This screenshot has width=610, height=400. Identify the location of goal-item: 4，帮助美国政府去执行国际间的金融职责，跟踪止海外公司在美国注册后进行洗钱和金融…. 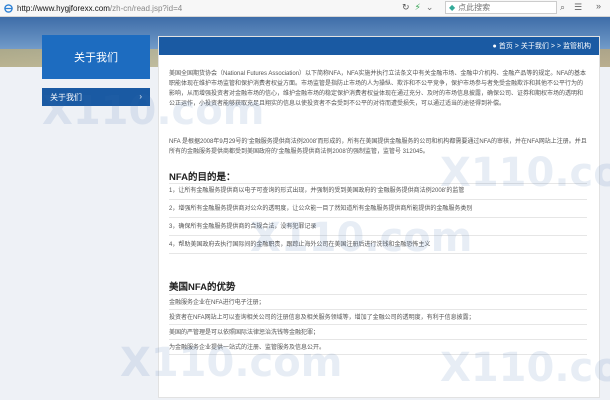
(300, 245).